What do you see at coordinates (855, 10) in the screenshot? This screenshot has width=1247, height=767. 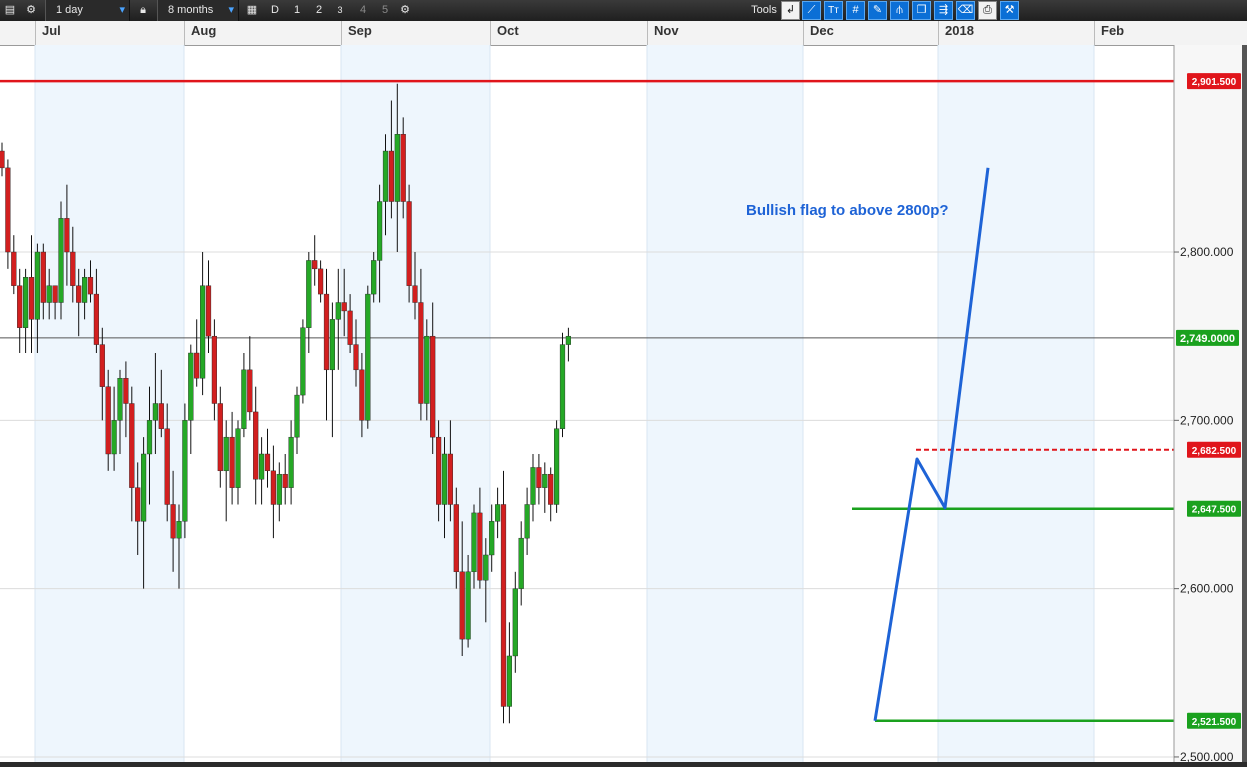 I see `grid-icon: #` at bounding box center [855, 10].